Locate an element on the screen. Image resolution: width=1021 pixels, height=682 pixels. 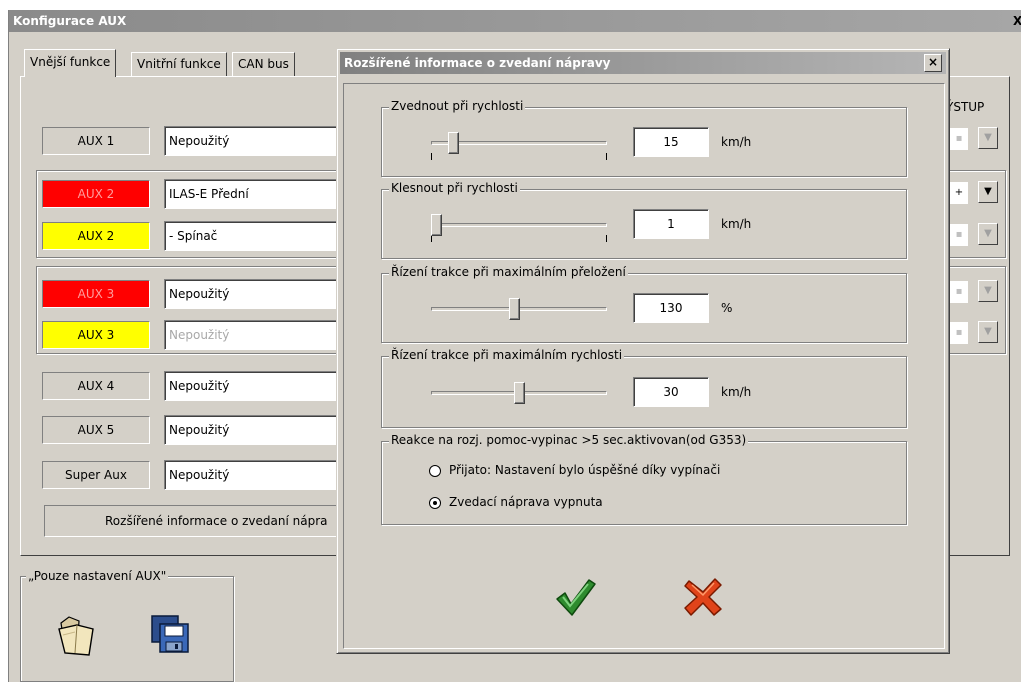
tab-vnejsi-funkce: Vnější funkce is located at coordinates (70, 63).